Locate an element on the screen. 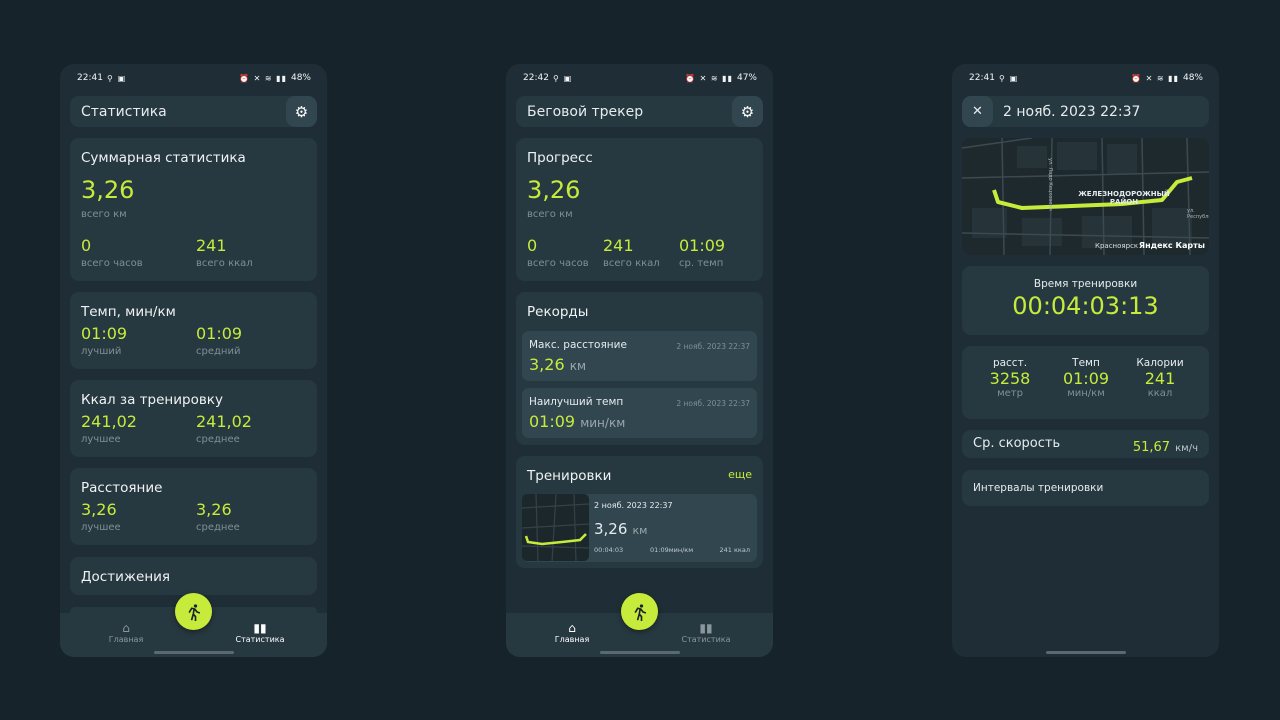  top-app-bar: Статистика ⚙ is located at coordinates (193, 111).